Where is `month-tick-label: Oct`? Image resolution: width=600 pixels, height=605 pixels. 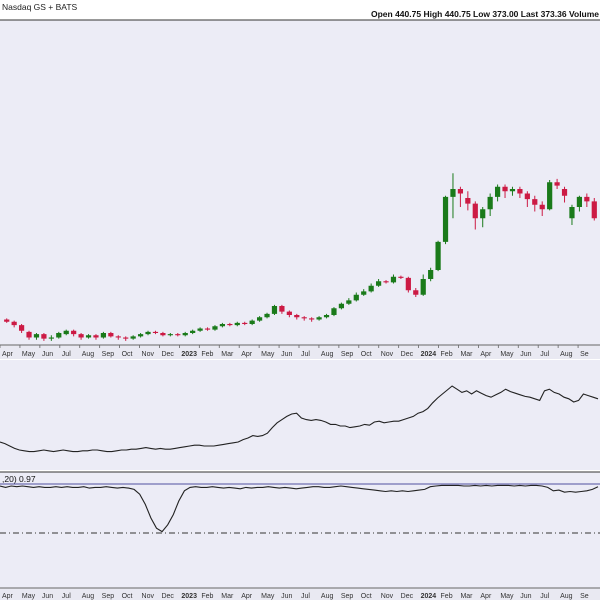 month-tick-label: Oct is located at coordinates (366, 354).